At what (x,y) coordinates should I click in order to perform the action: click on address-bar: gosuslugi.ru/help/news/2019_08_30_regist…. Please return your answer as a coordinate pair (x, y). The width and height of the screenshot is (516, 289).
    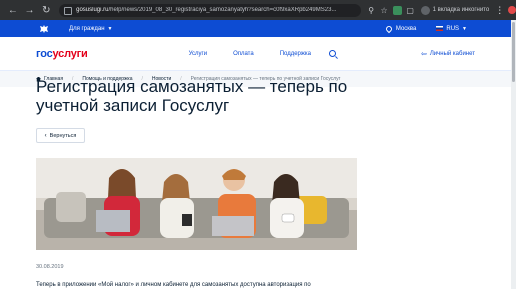
    Looking at the image, I should click on (210, 10).